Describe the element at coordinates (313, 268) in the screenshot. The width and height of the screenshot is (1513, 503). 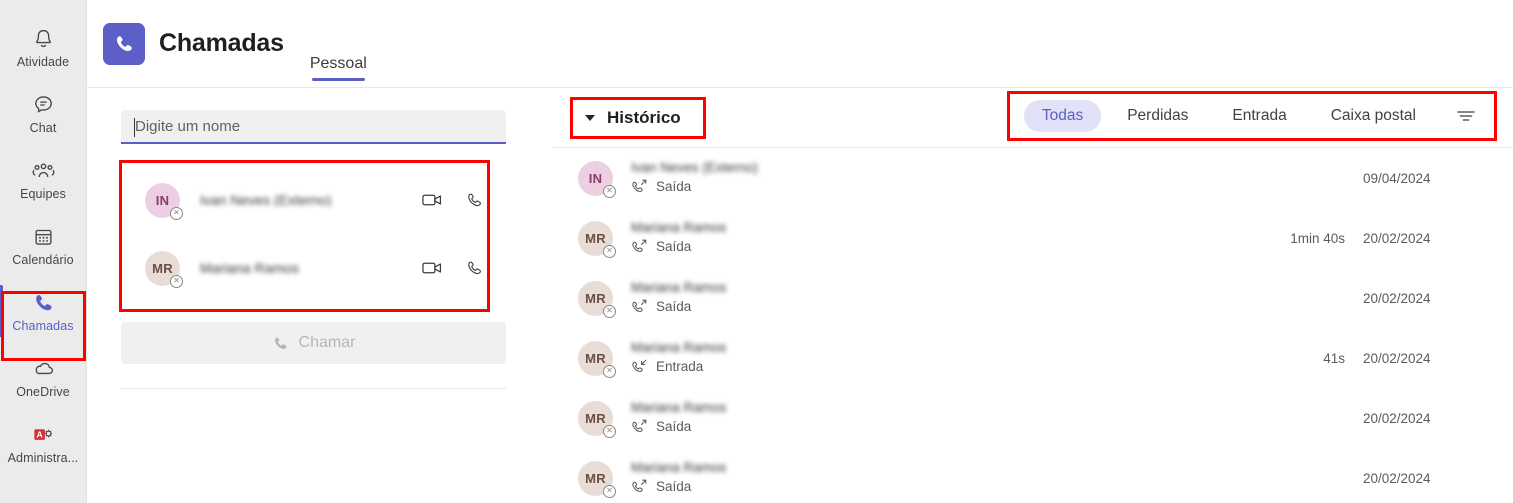
I see `list-item: MR ✕ Mariana Ramos` at that location.